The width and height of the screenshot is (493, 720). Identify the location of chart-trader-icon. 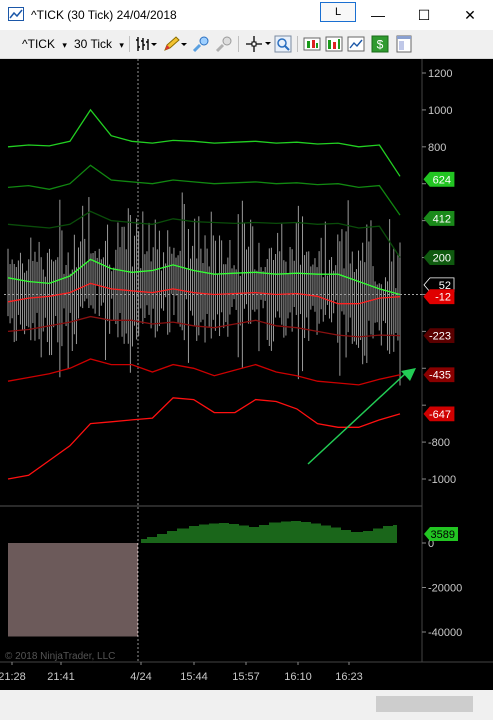
(356, 44).